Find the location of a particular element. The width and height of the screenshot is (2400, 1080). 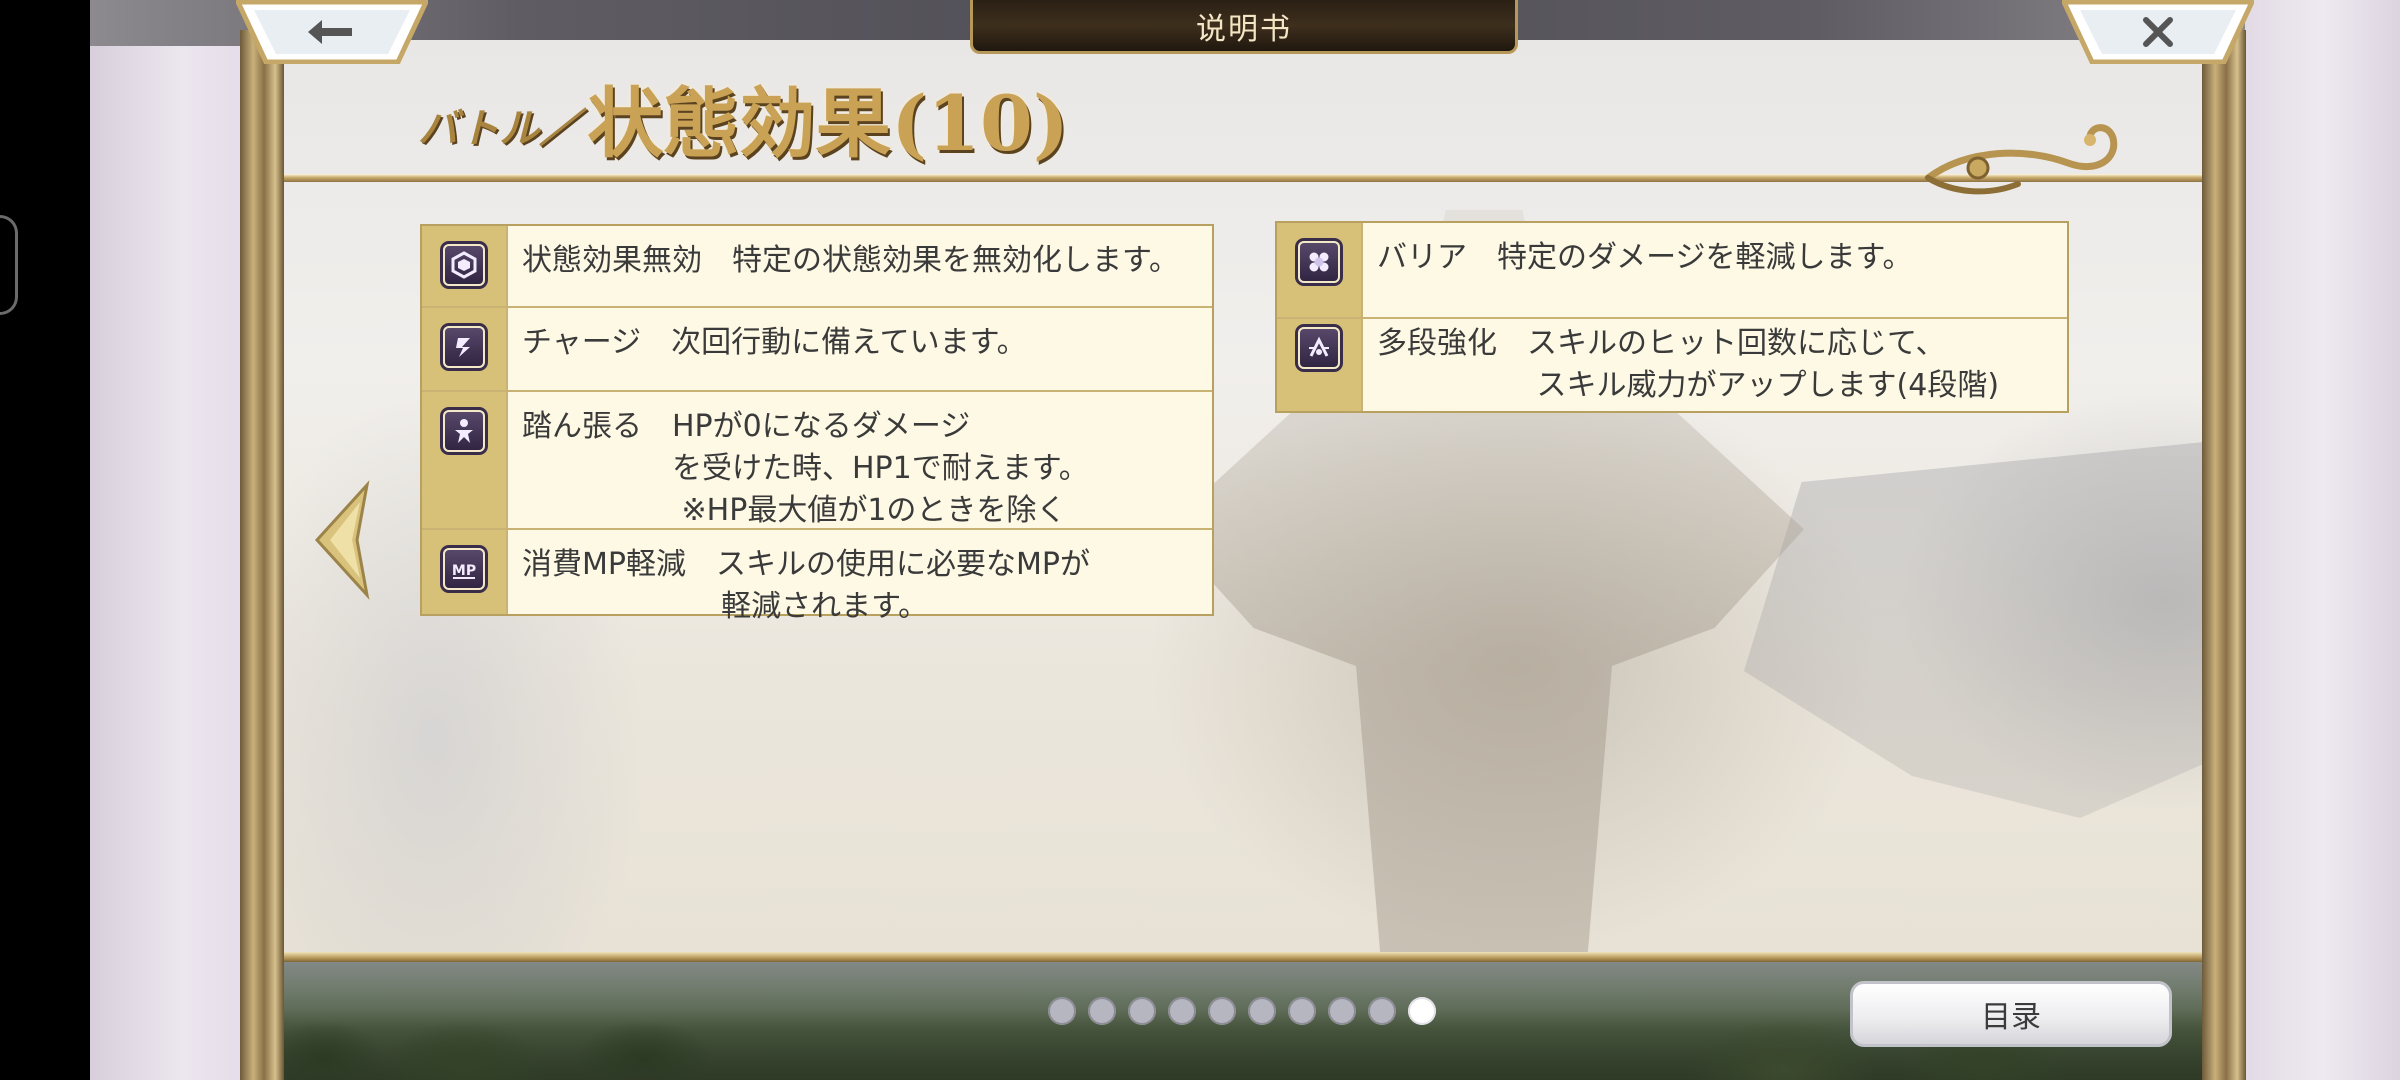

manual-title-tab: 说明书 is located at coordinates (1244, 27).